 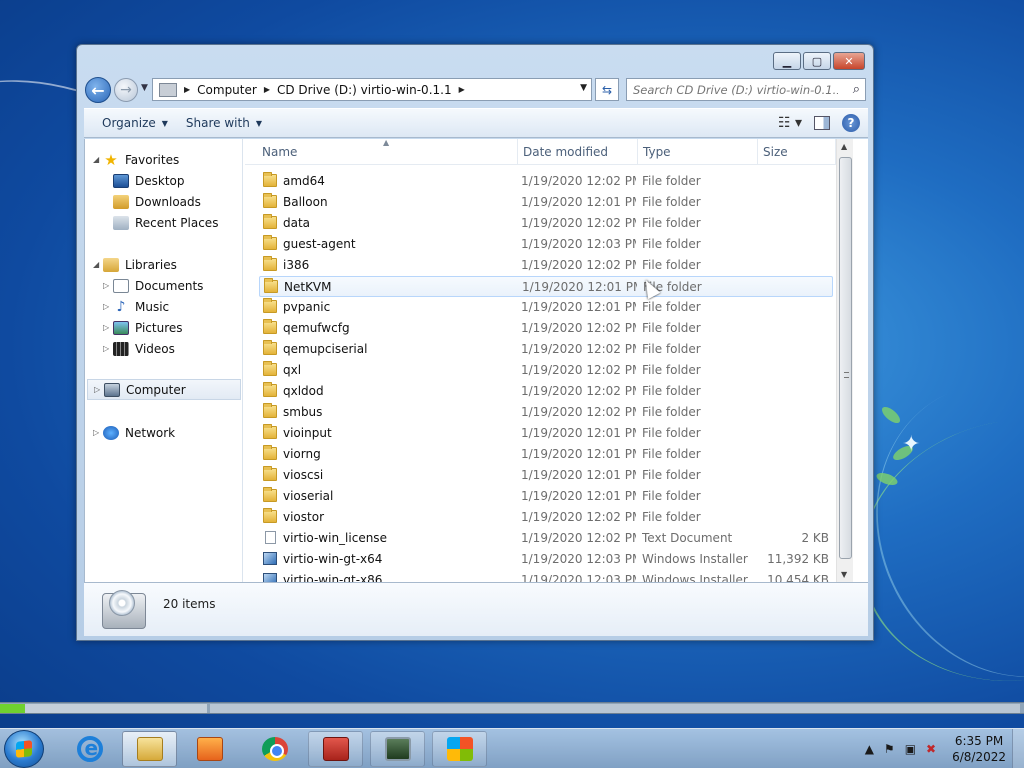 I want to click on file-row: qxl 1/19/2020 12:02 PM File folder, so click(x=546, y=370).